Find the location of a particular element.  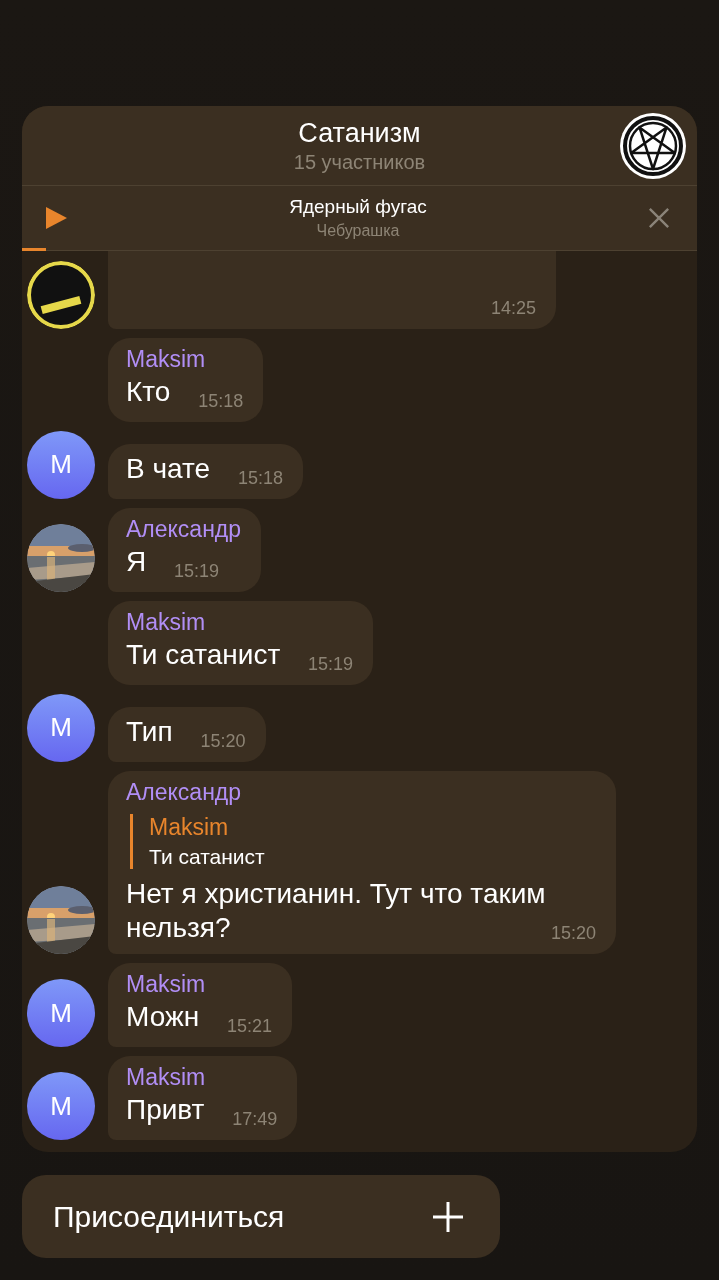

play-icon is located at coordinates (56, 218).